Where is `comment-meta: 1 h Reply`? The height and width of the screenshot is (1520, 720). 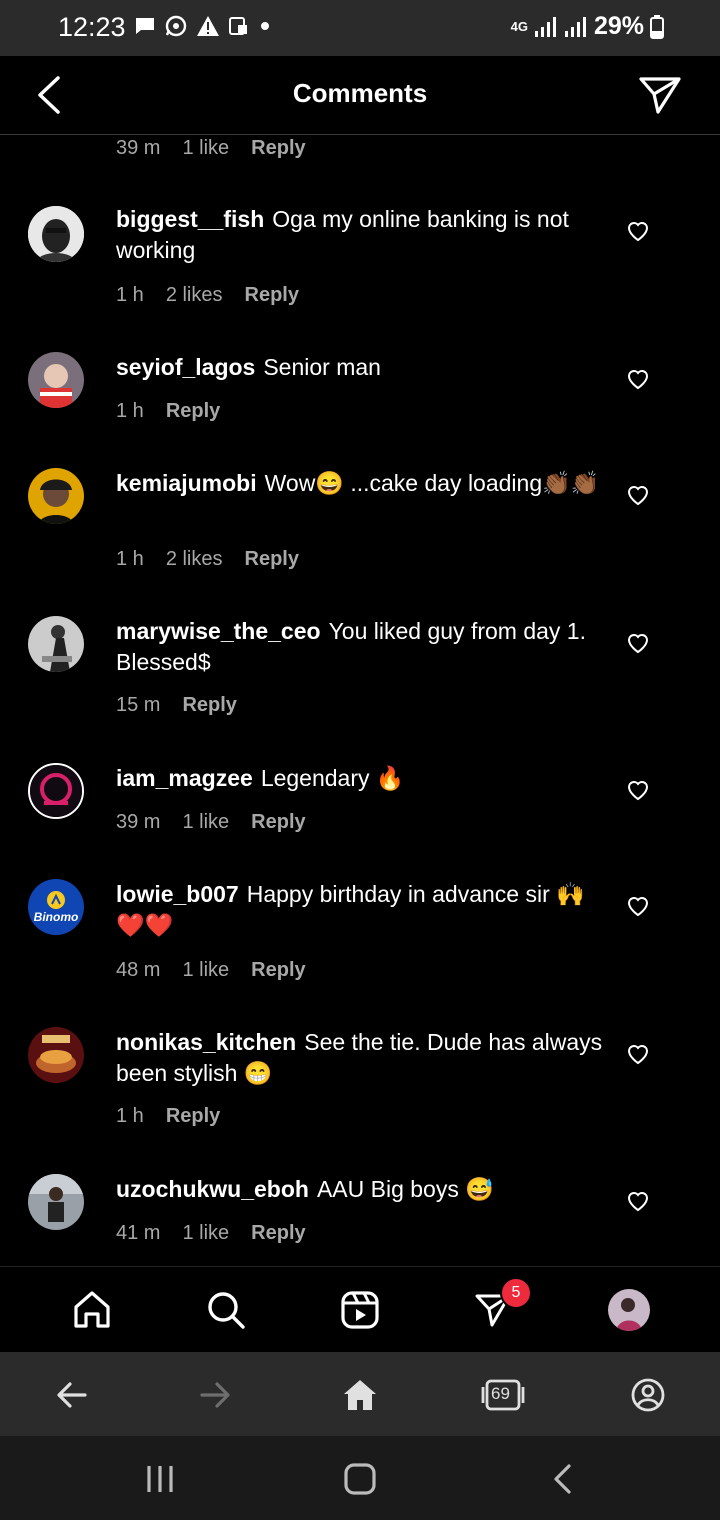
comment-meta: 1 h Reply is located at coordinates (168, 411).